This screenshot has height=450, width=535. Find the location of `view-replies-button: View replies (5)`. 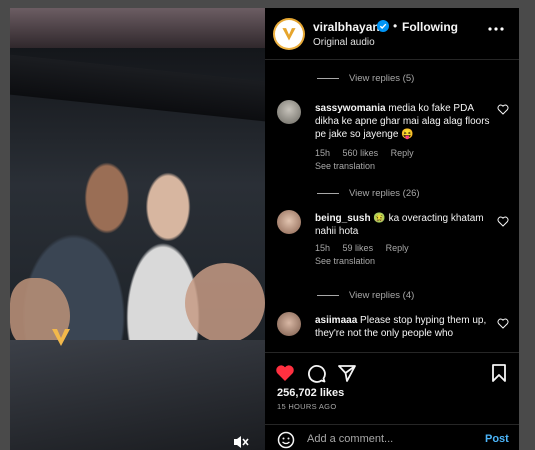

view-replies-button: View replies (5) is located at coordinates (365, 78).